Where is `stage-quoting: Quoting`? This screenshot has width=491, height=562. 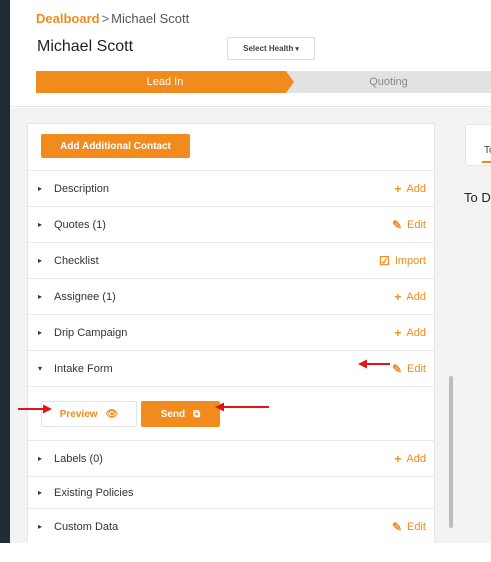 stage-quoting: Quoting is located at coordinates (388, 82).